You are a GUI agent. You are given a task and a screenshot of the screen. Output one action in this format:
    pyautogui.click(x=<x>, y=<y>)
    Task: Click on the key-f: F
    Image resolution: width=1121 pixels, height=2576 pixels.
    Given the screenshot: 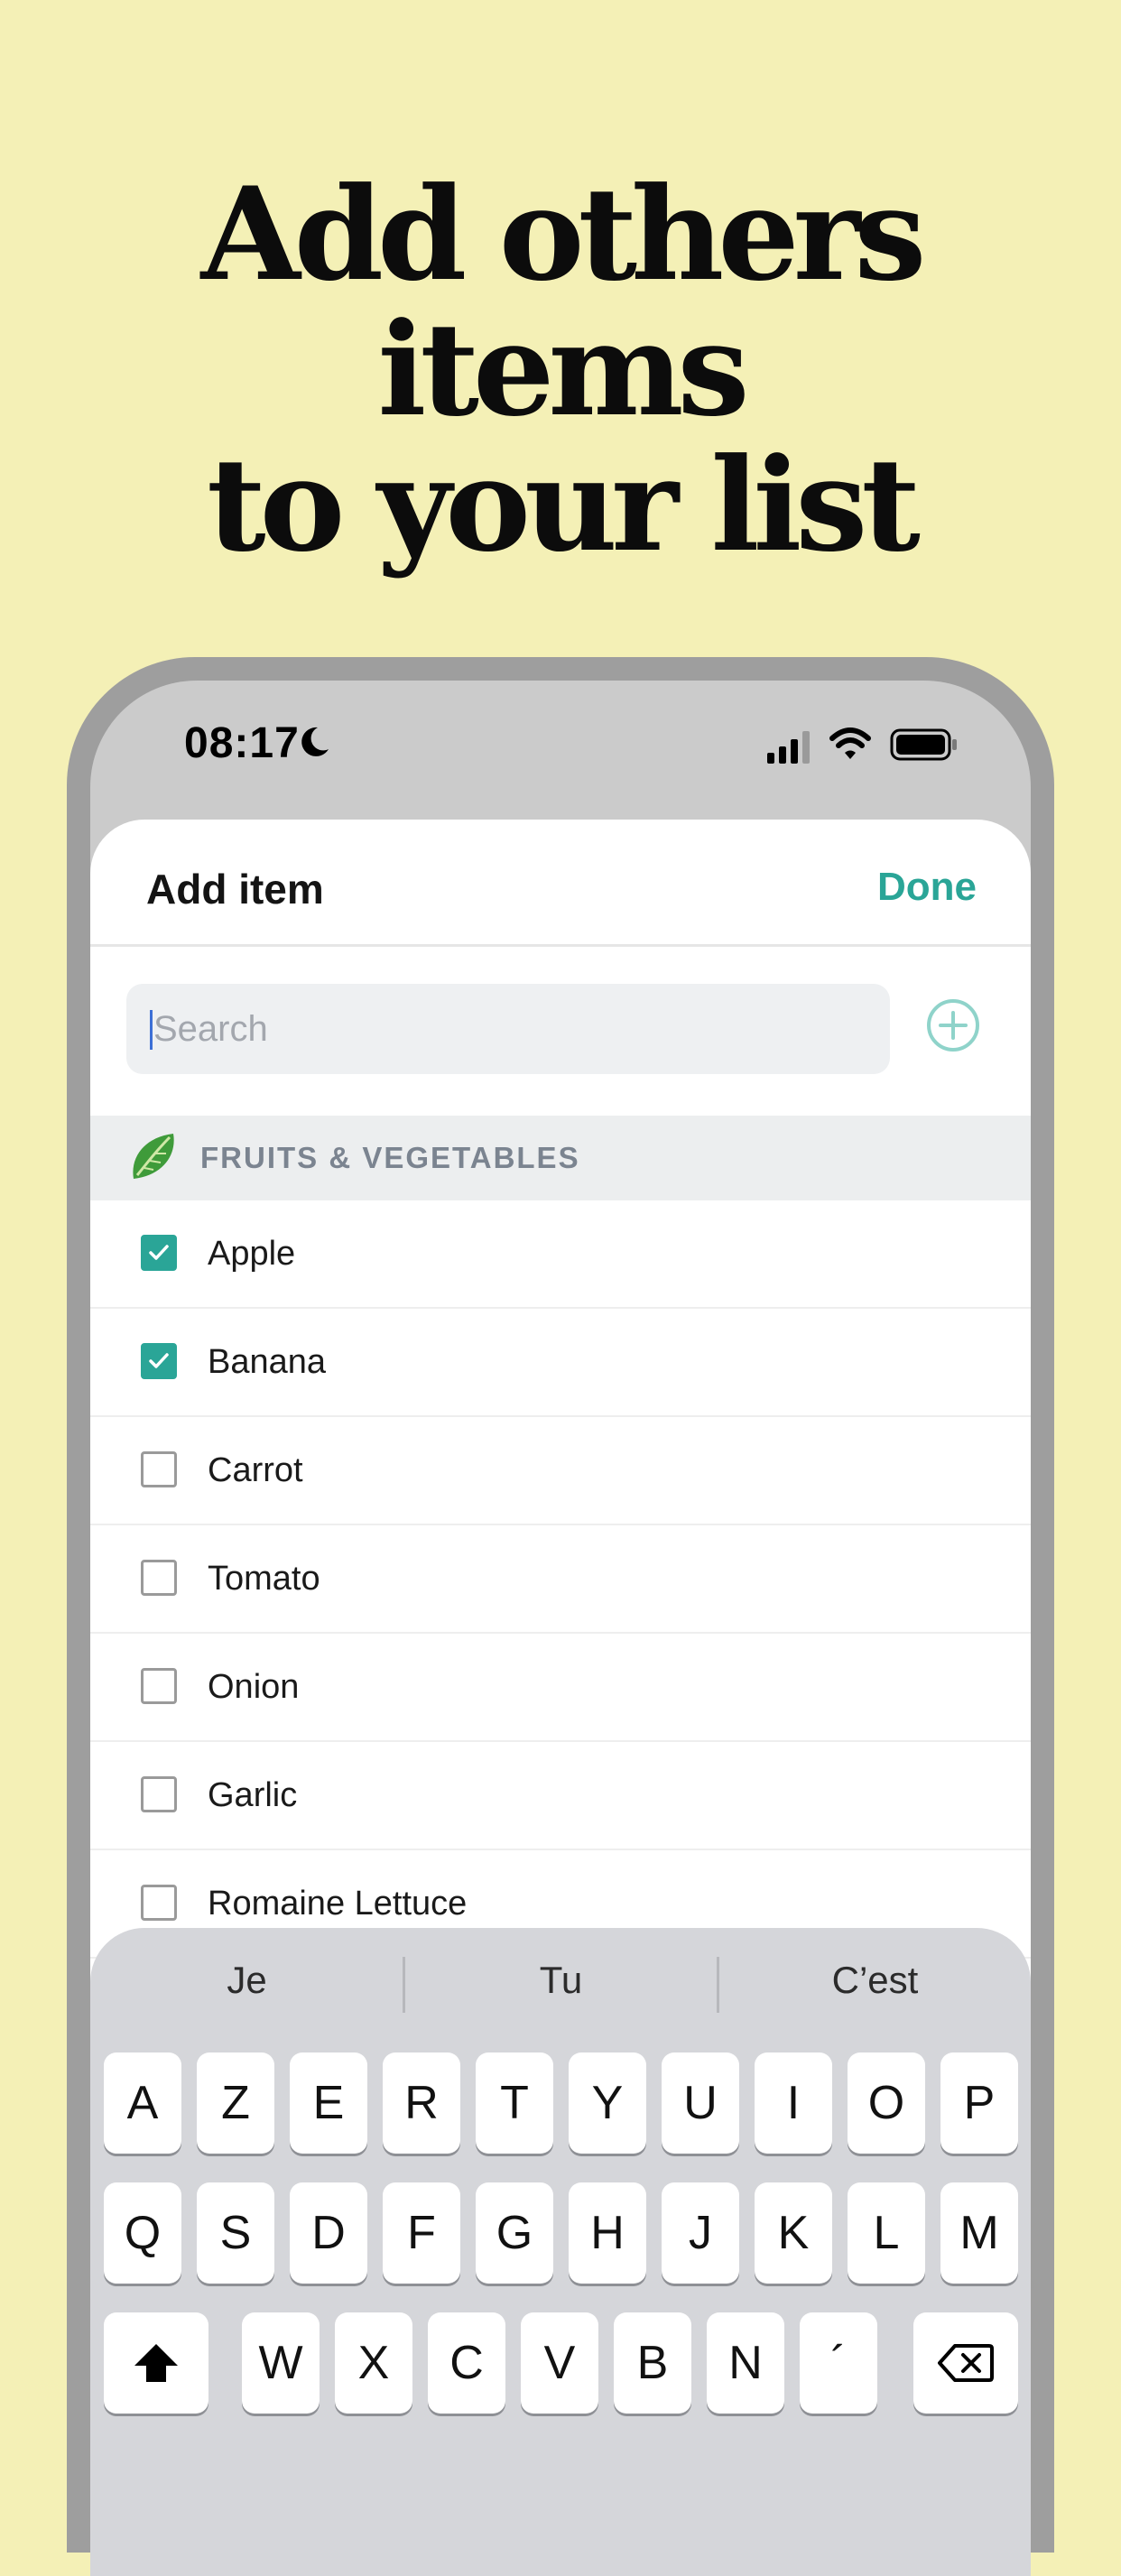 What is the action you would take?
    pyautogui.click(x=422, y=2233)
    